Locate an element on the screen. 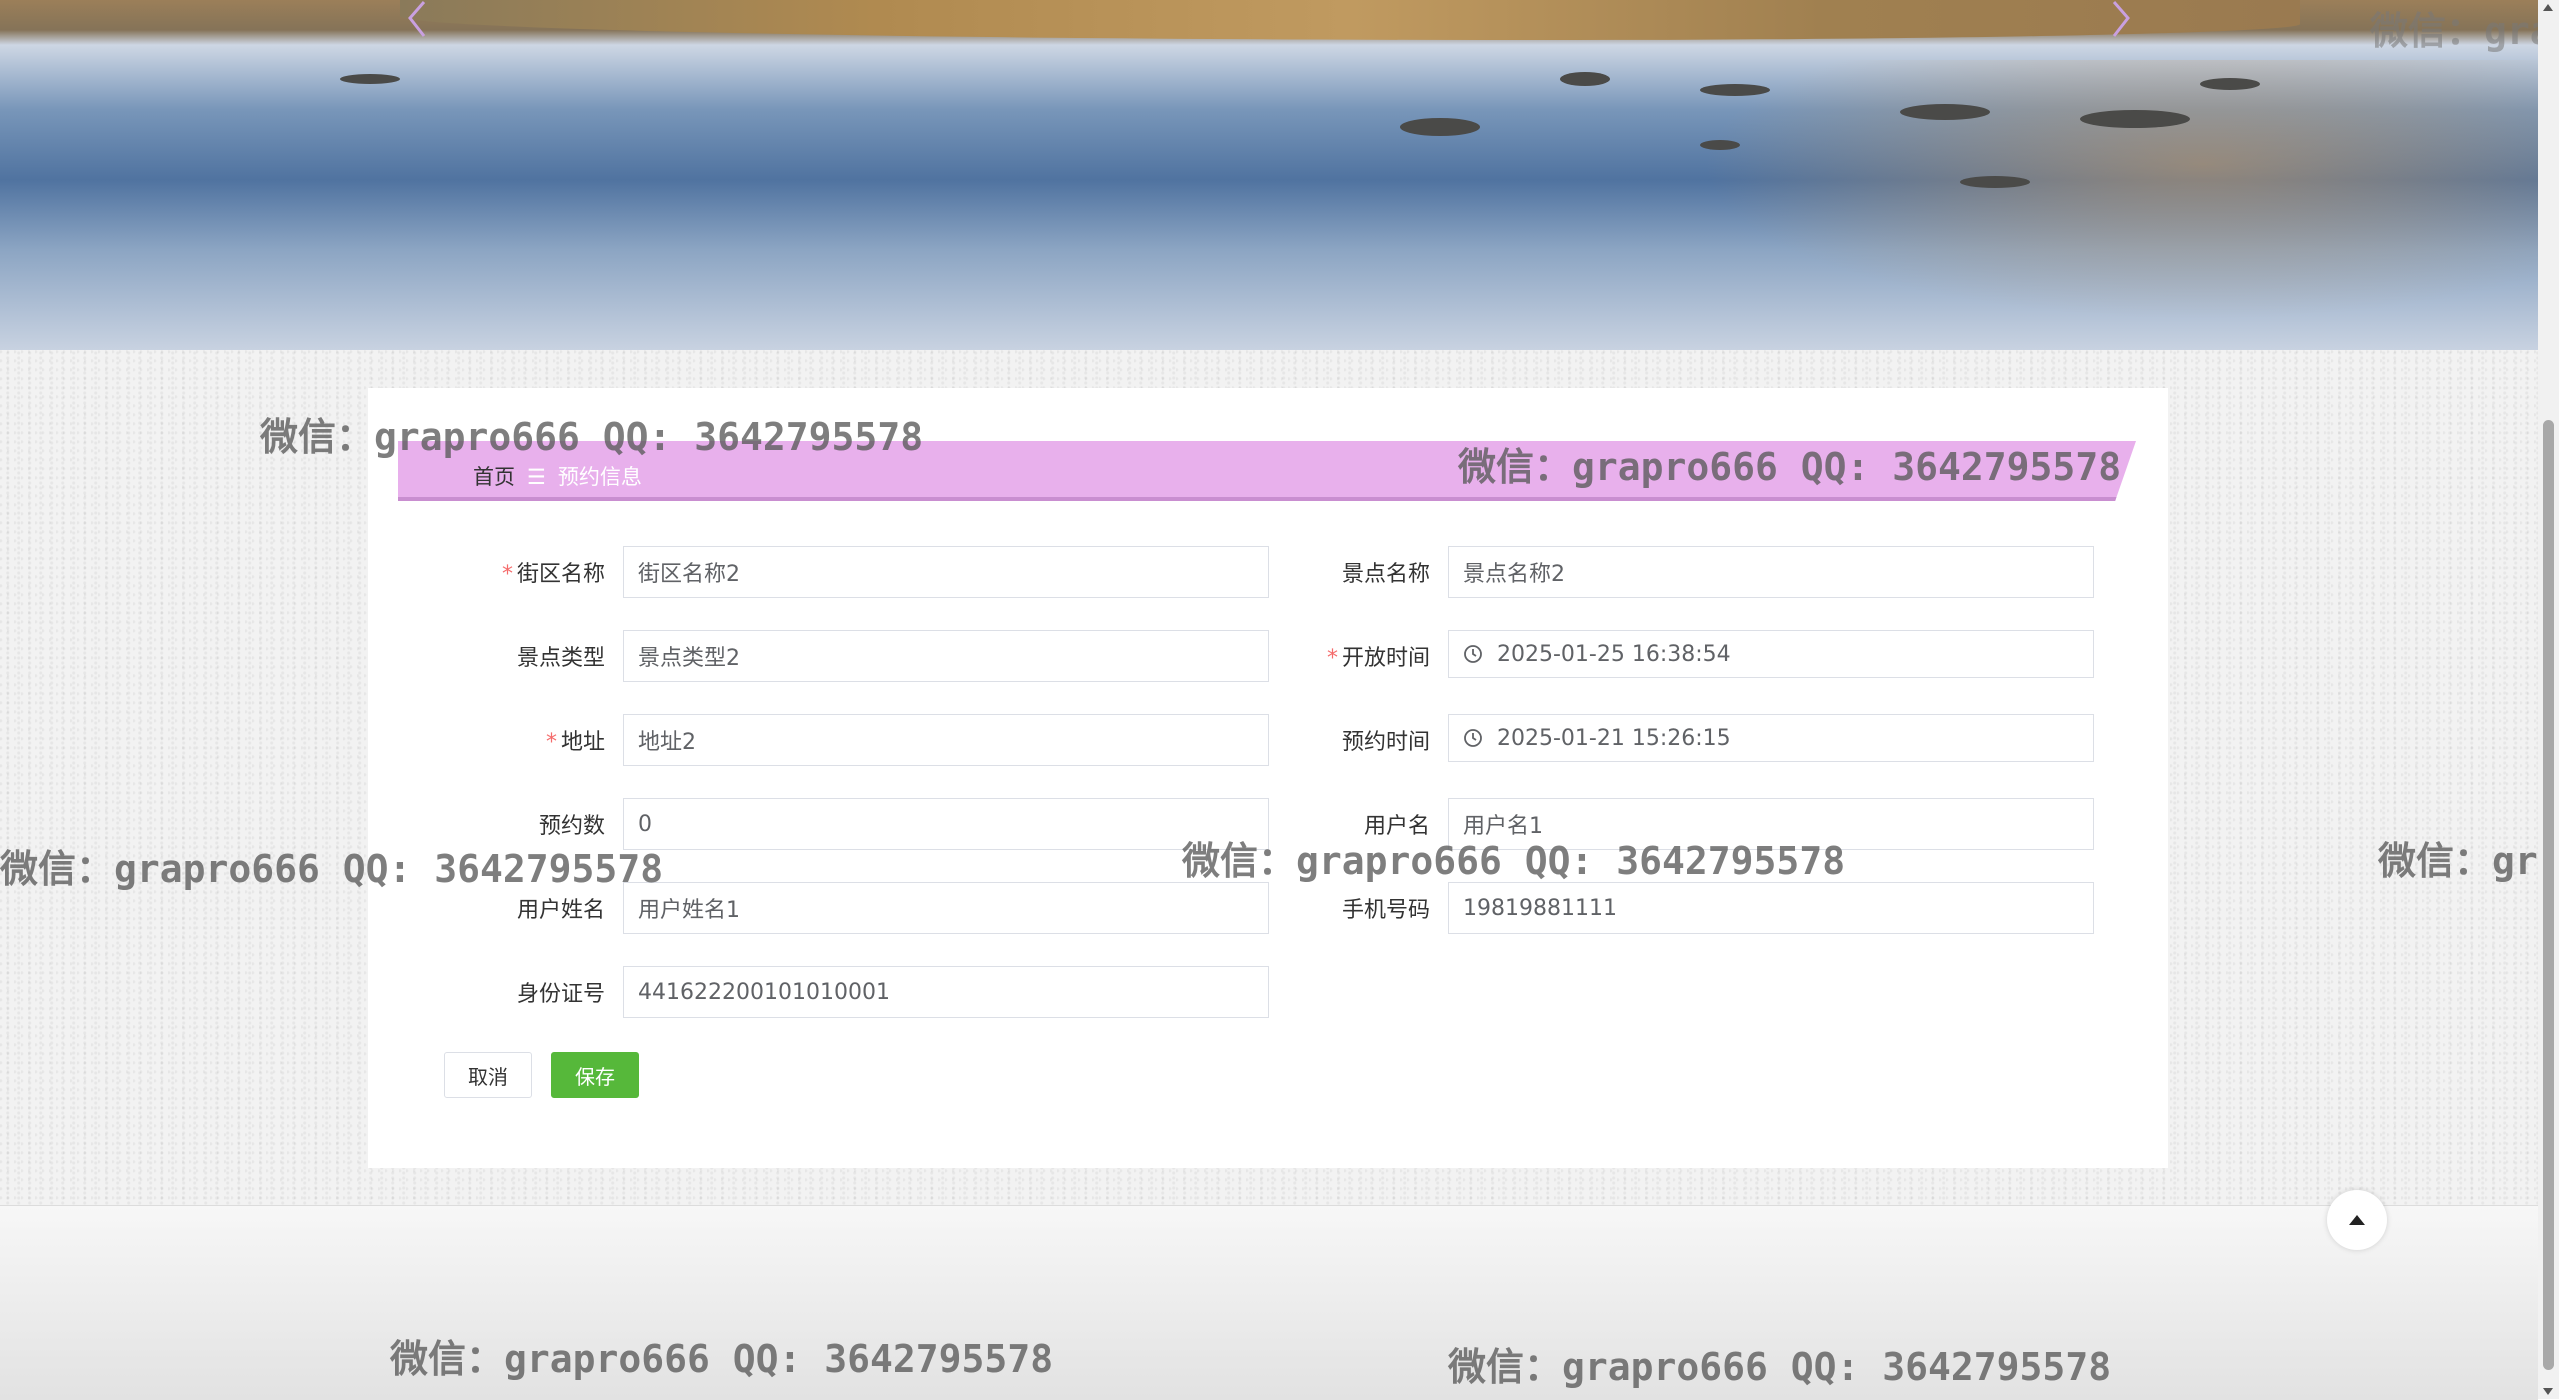  breadcrumb-current: 预约信息 is located at coordinates (599, 477).